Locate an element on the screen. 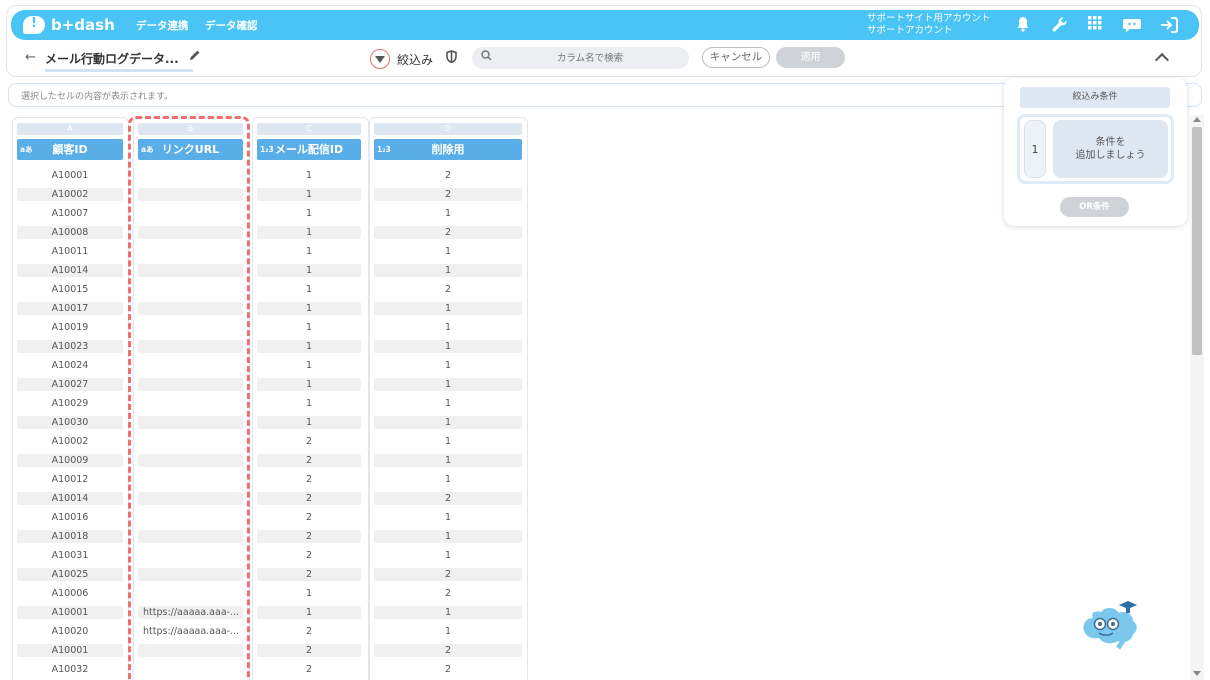 Image resolution: width=1210 pixels, height=680 pixels. table-cell: A10014 is located at coordinates (70, 498).